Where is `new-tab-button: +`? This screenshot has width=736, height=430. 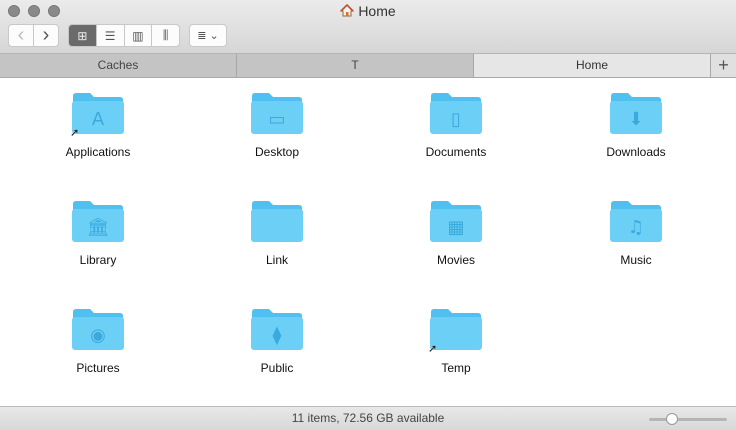
new-tab-button: + is located at coordinates (723, 65).